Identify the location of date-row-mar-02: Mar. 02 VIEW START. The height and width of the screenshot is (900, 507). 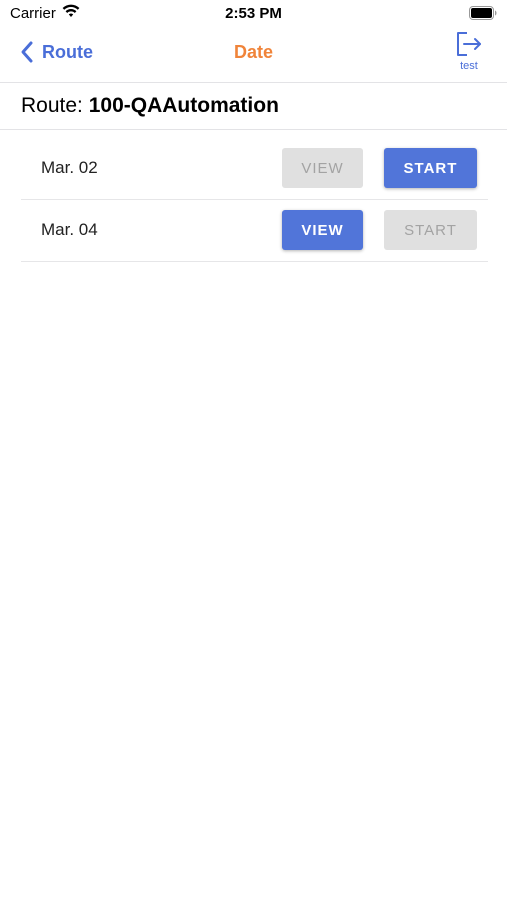
(254, 169).